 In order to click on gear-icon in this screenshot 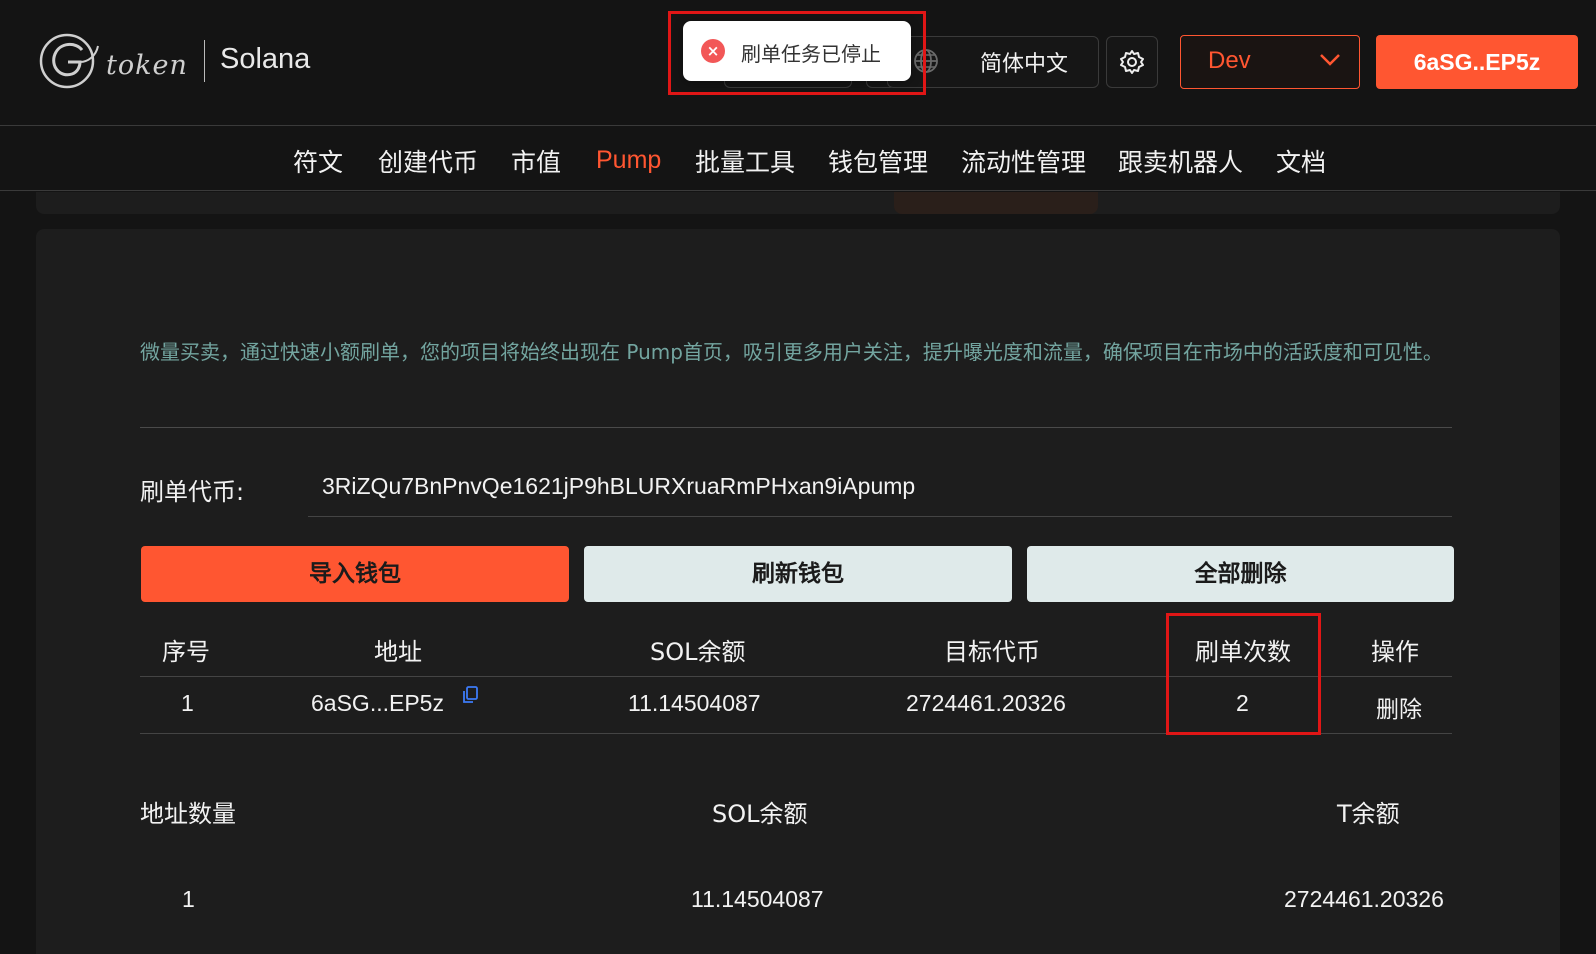, I will do `click(1132, 62)`.